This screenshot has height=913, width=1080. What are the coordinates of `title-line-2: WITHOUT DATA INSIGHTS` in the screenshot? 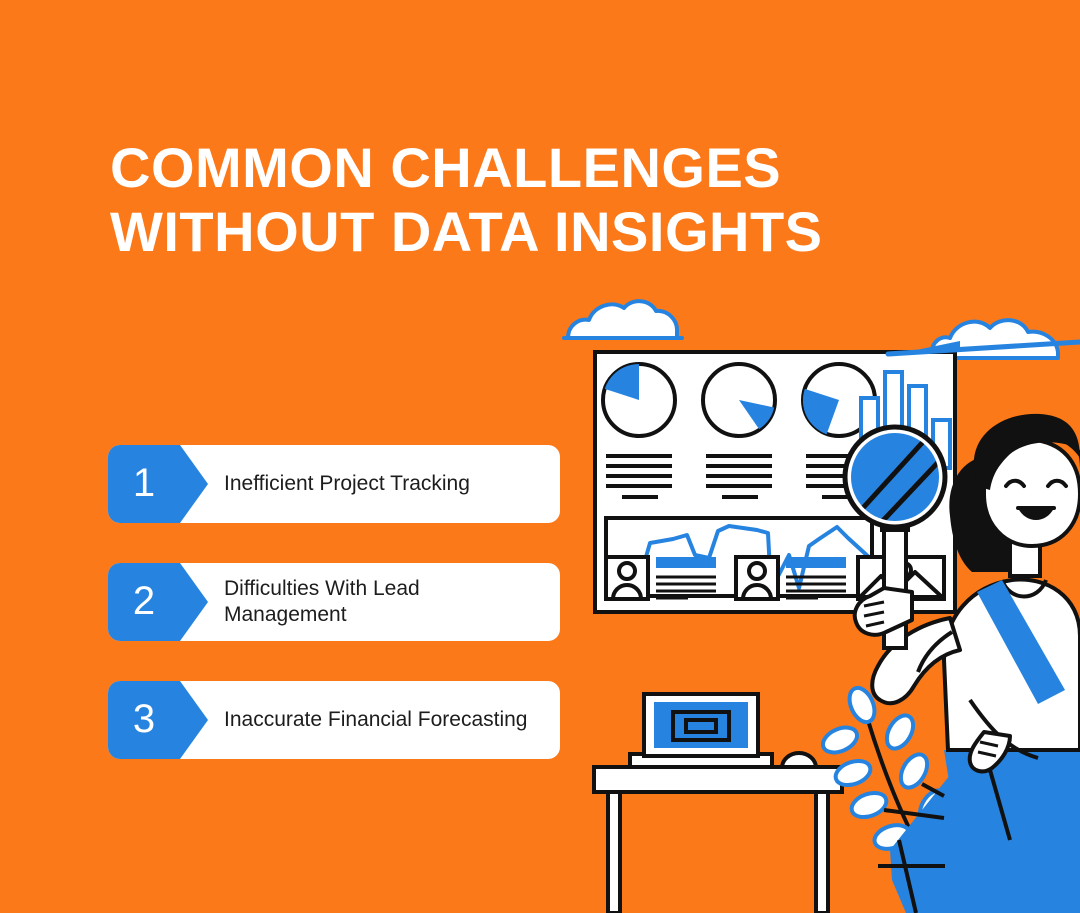 It's located at (466, 231).